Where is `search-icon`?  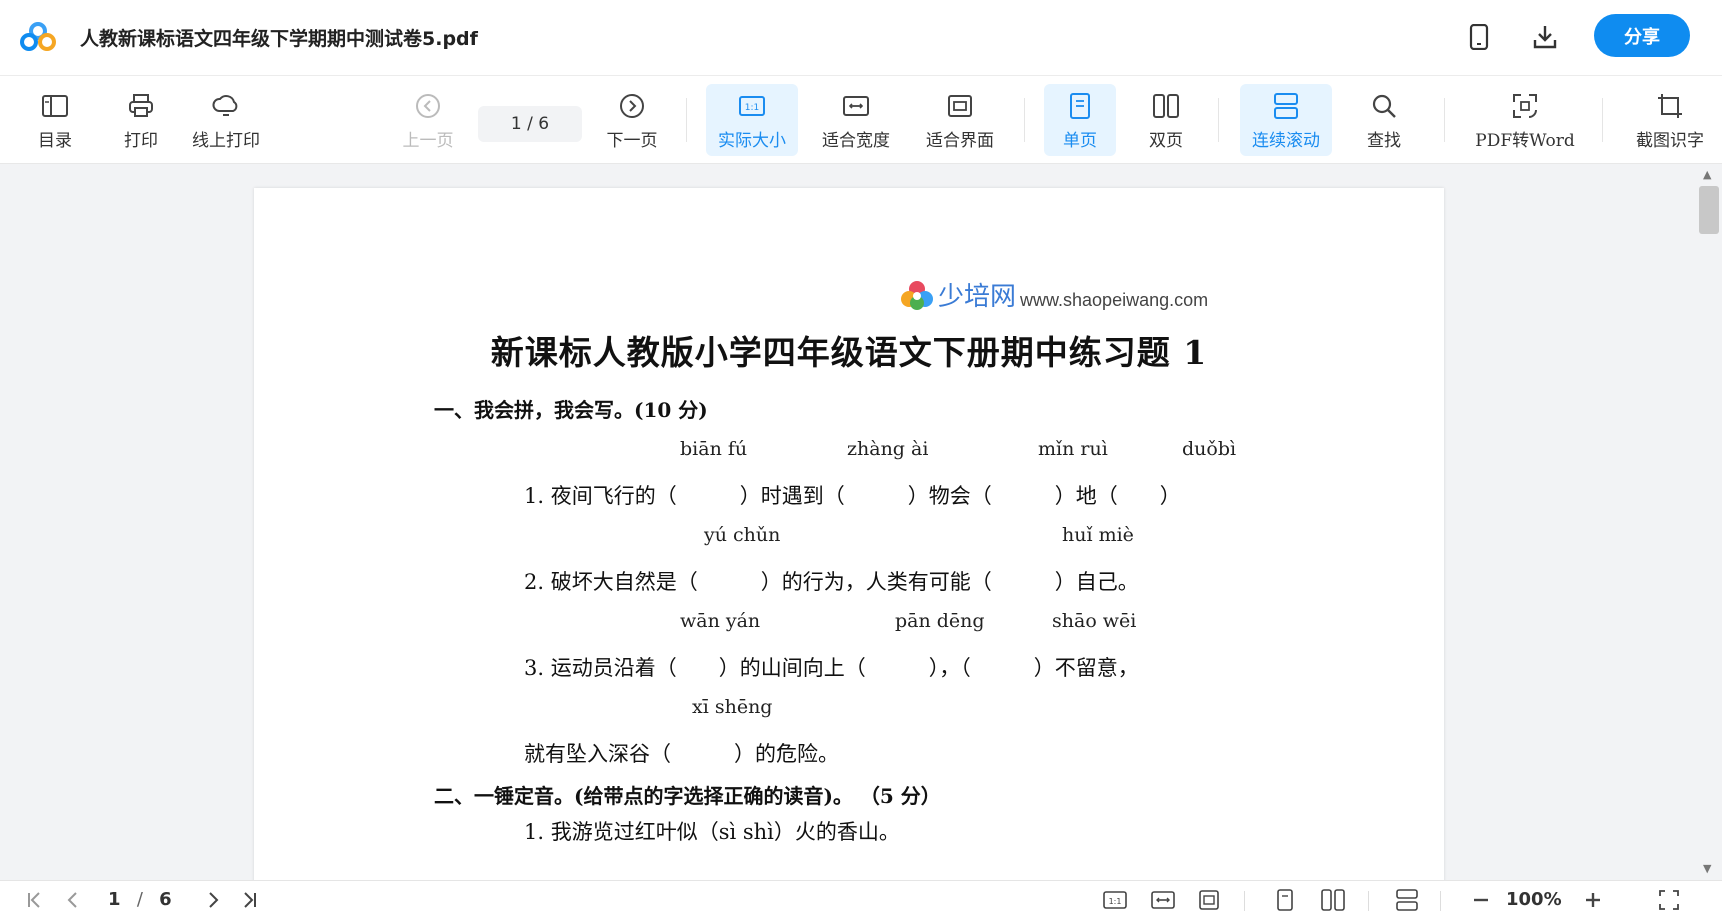
search-icon is located at coordinates (1384, 106).